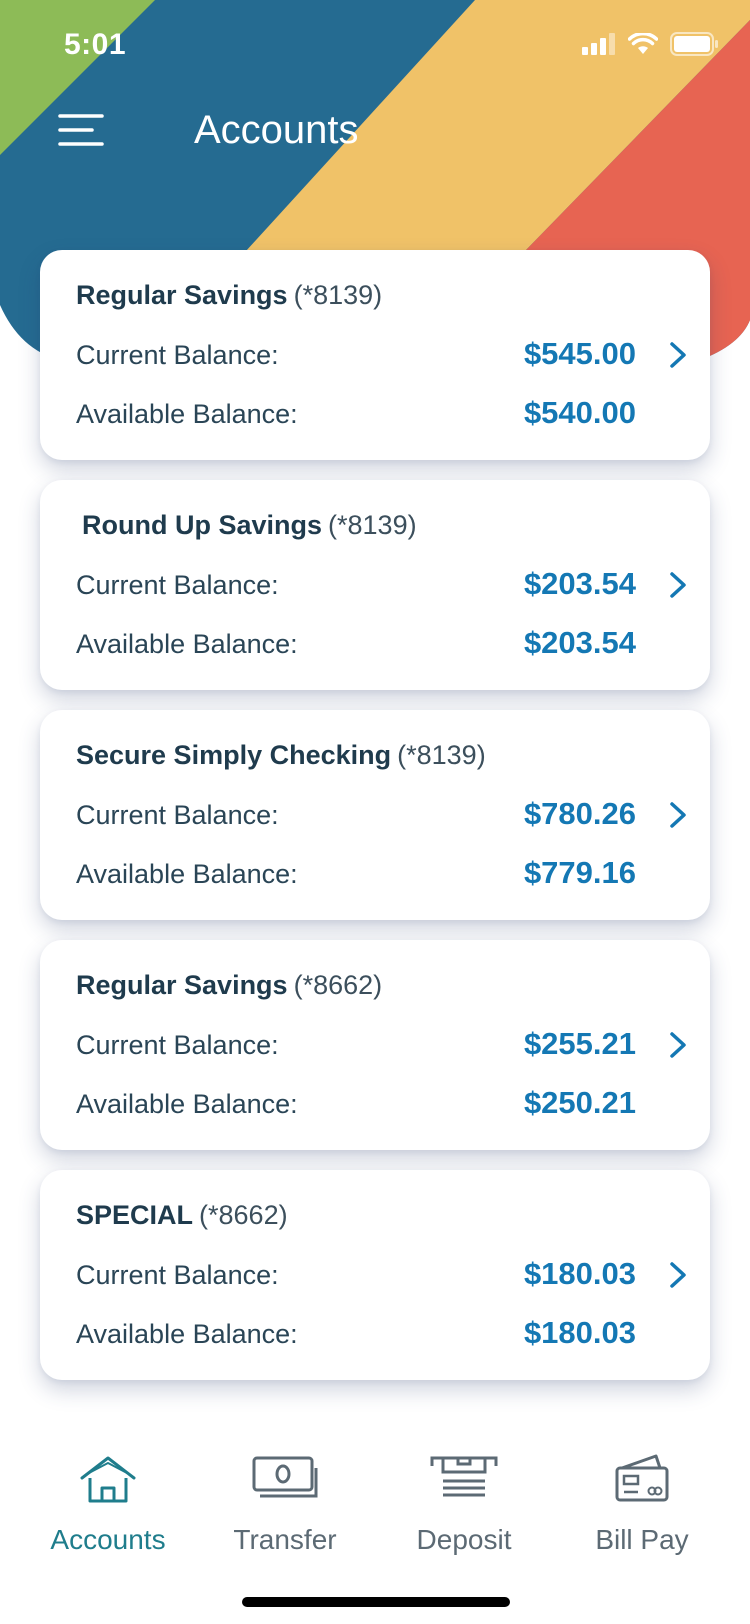 This screenshot has height=1624, width=750. What do you see at coordinates (375, 45) in the screenshot?
I see `status-bar: 5:01` at bounding box center [375, 45].